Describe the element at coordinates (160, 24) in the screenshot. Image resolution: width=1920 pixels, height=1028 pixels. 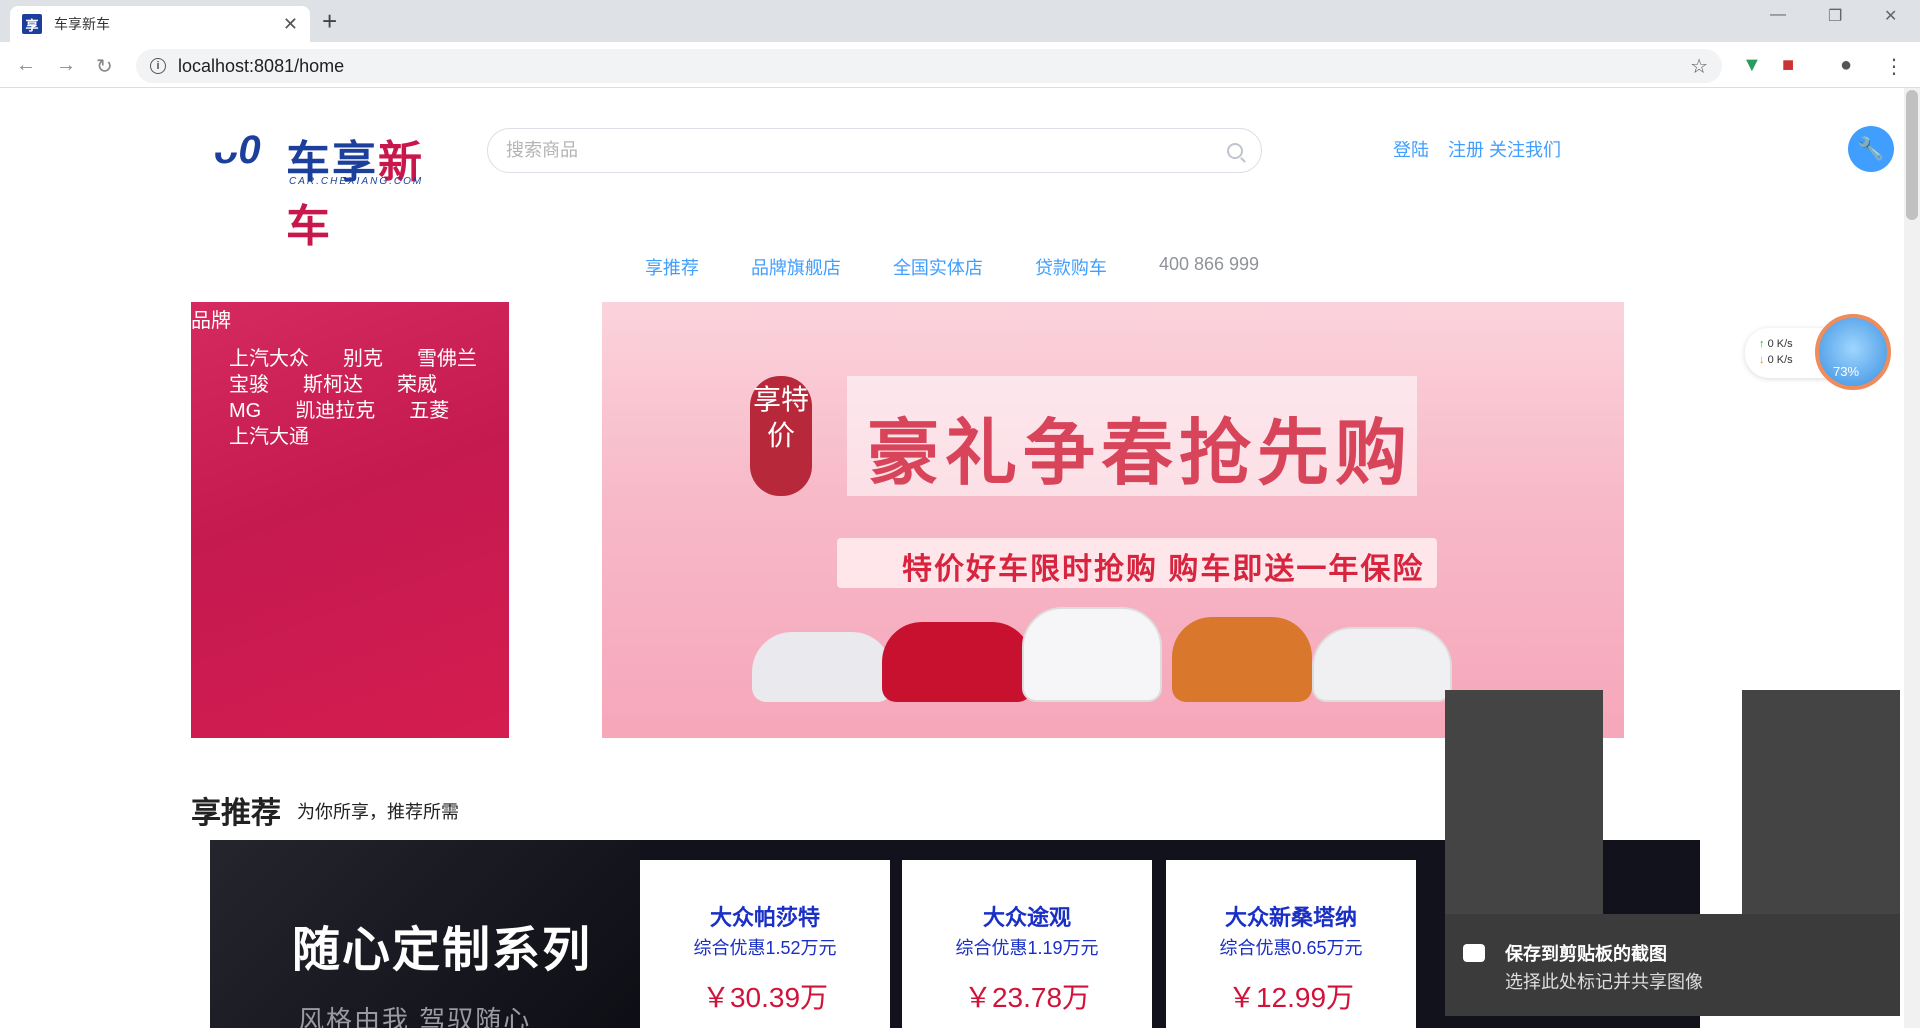
I see `browser-tab: 享 车享新车 ✕` at that location.